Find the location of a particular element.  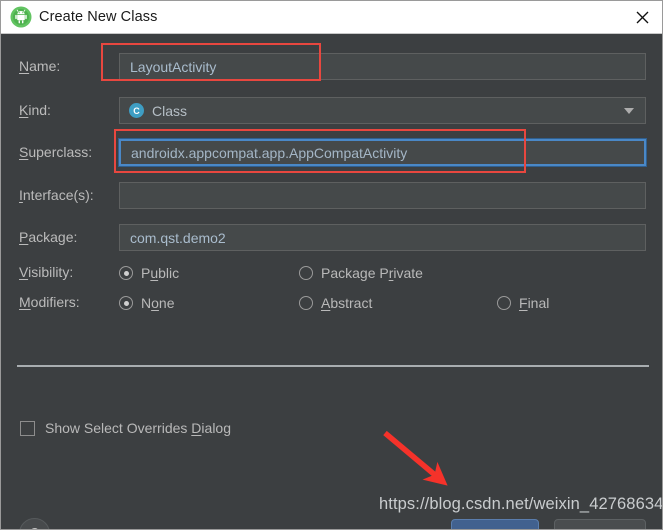

radio-visibility-public: Public is located at coordinates (149, 273).